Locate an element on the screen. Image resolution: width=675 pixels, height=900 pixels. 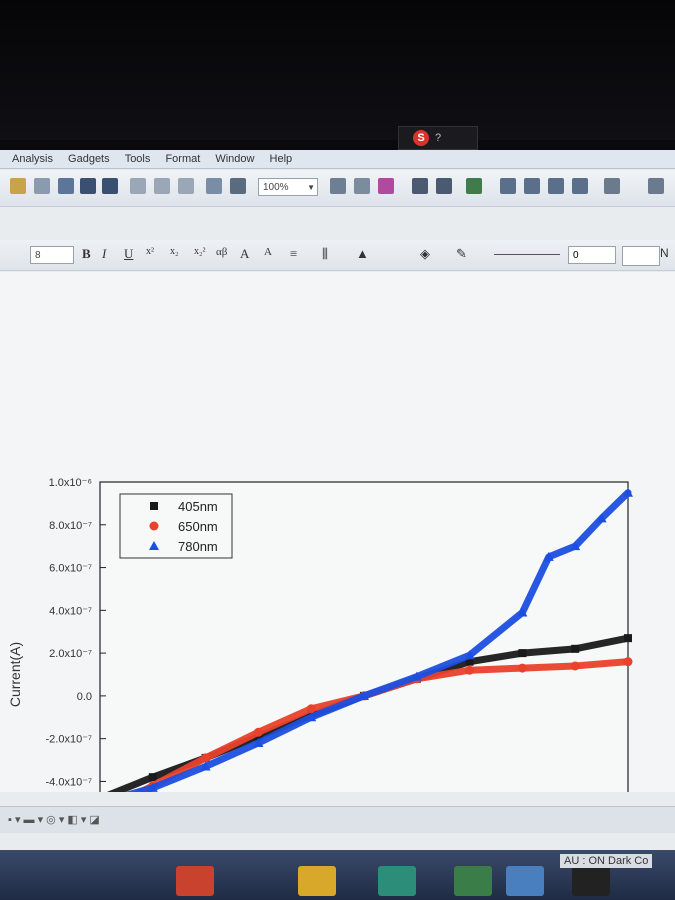
legend-label: 780nm is located at coordinates (198, 546).